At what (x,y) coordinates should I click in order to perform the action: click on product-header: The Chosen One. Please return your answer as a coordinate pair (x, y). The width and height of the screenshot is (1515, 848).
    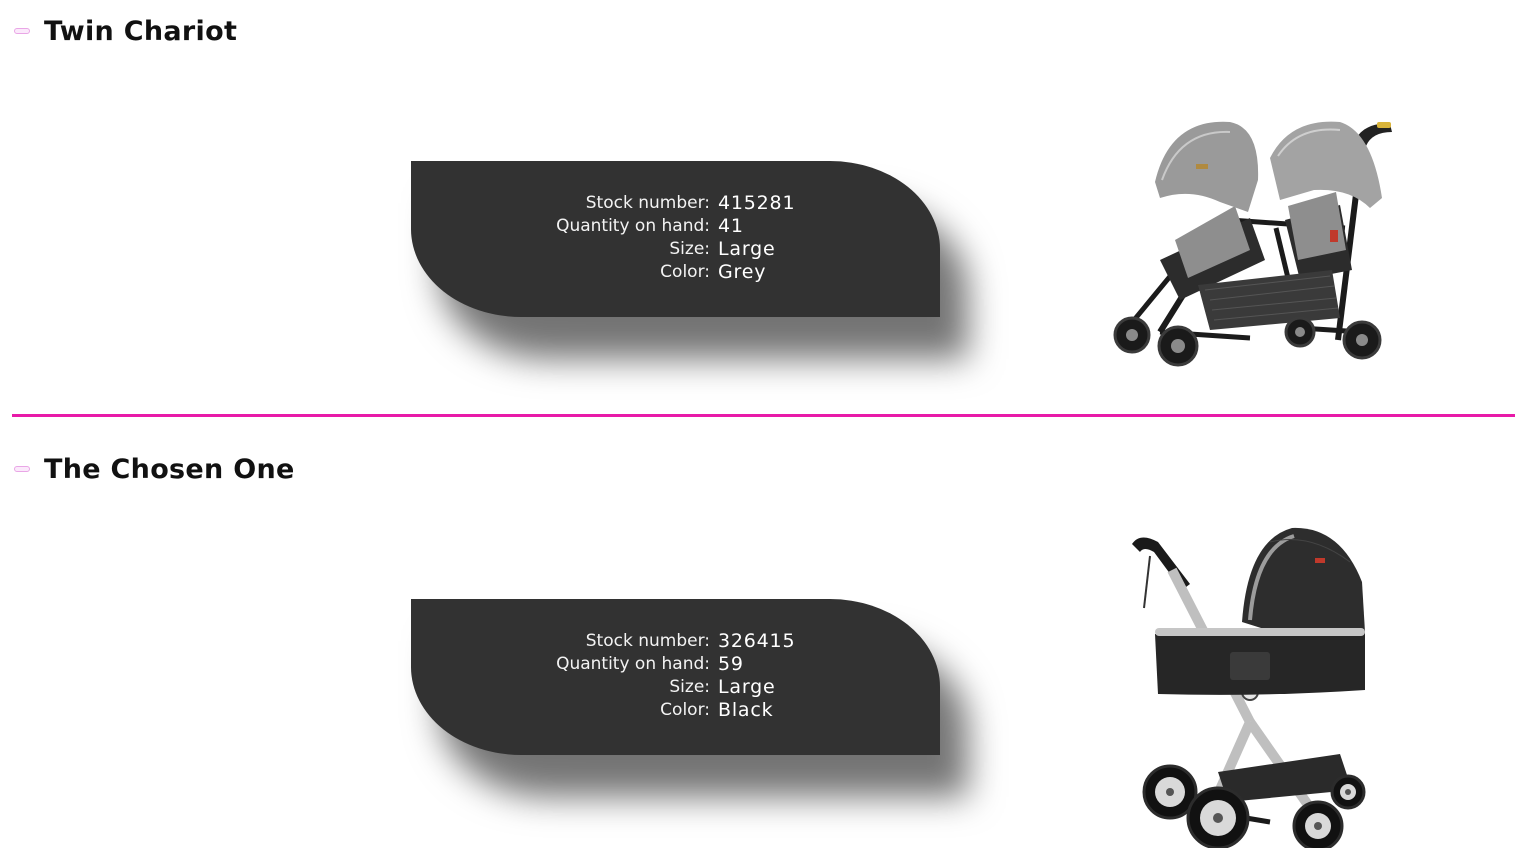
    Looking at the image, I should click on (154, 469).